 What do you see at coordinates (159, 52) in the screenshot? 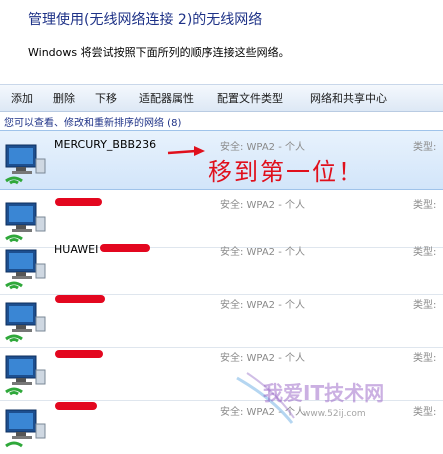
I see `window-description: Windows 将尝试按照下面所列的顺序连接这些网络。` at bounding box center [159, 52].